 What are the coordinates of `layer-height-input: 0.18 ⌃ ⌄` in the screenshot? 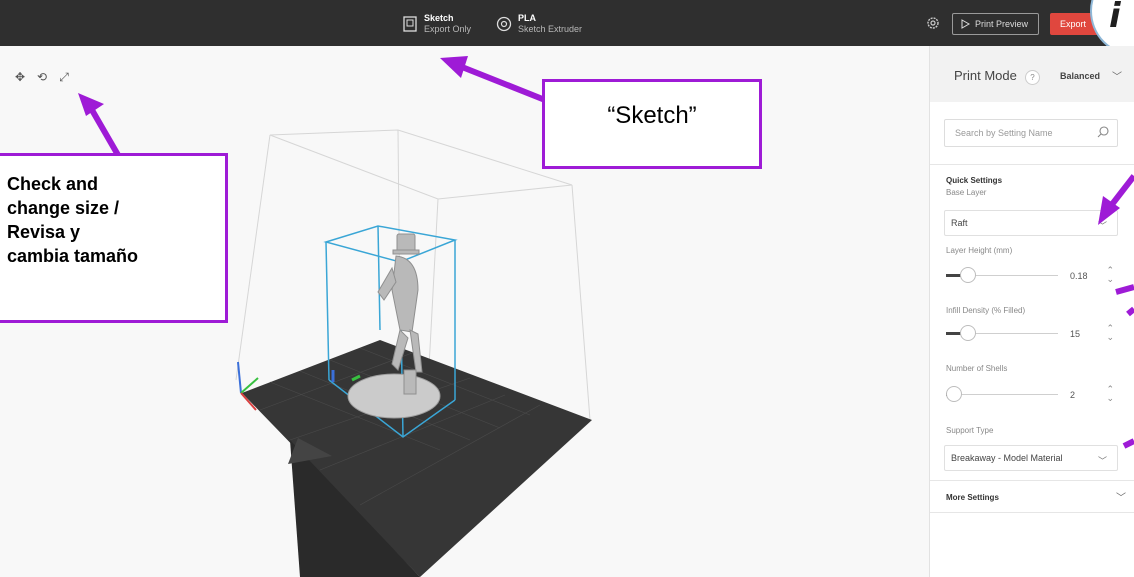 It's located at (1092, 276).